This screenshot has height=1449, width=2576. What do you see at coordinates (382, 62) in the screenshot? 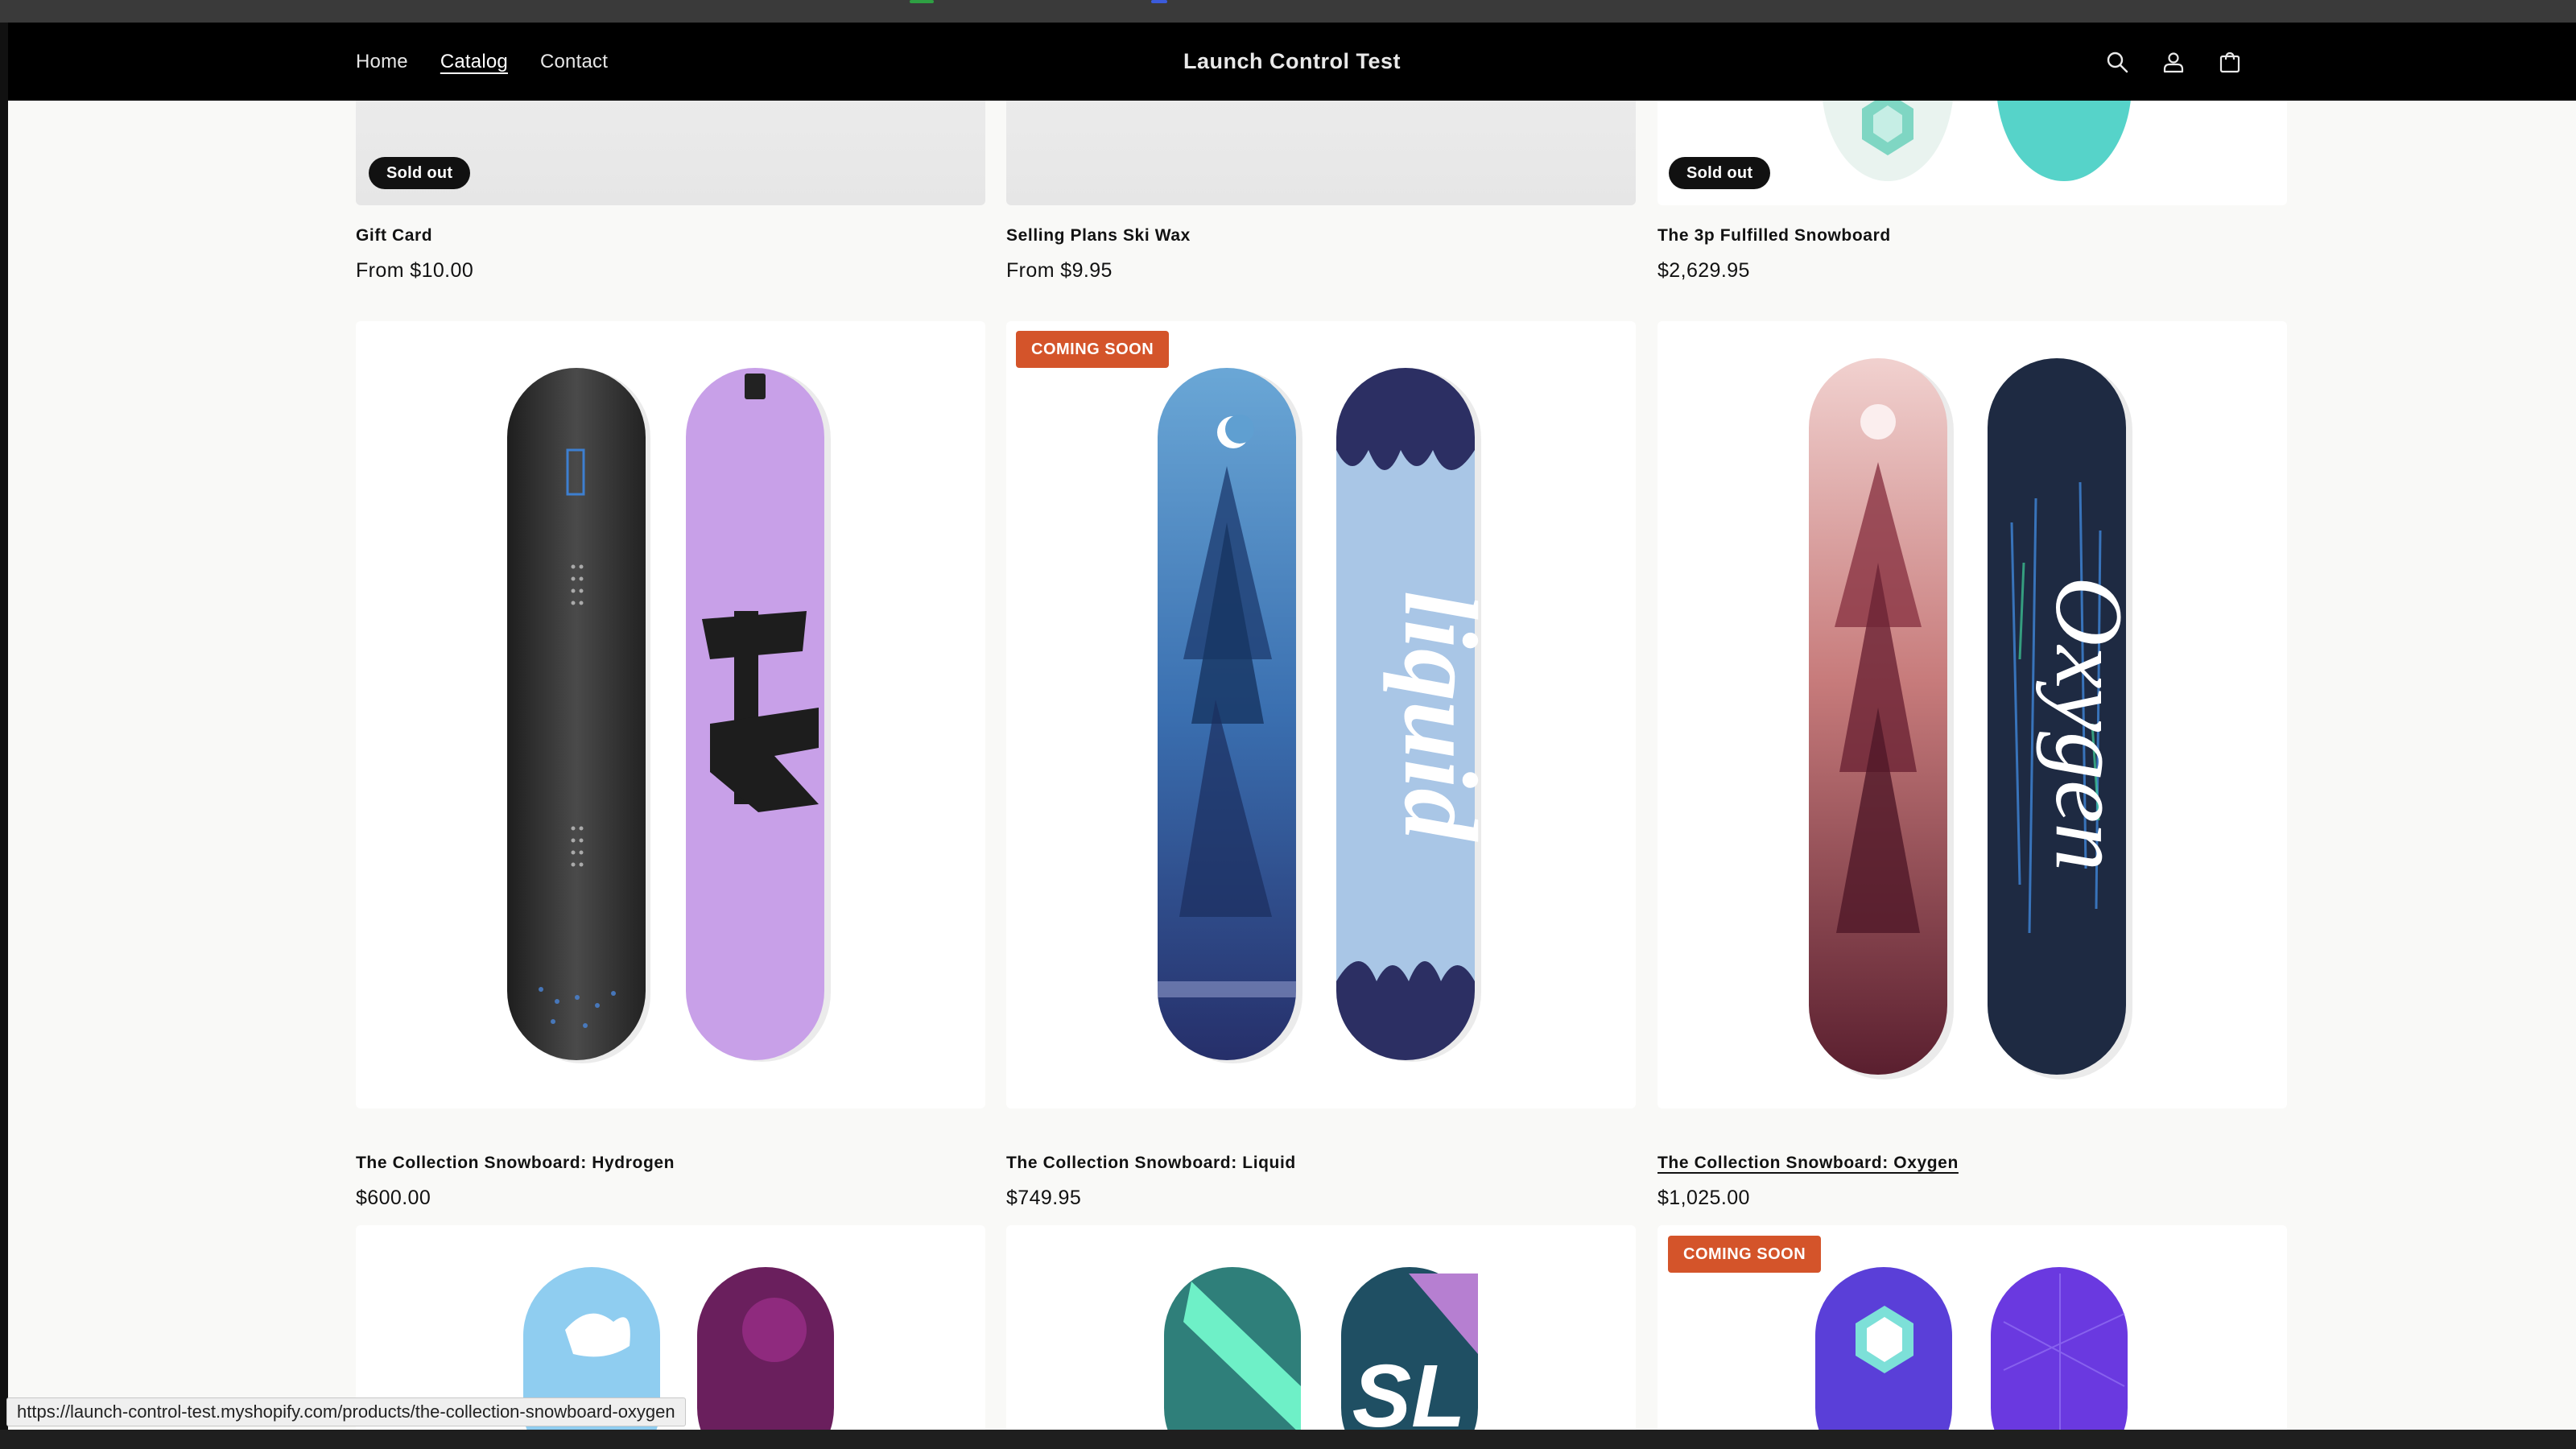
I see `nav-home: Home` at bounding box center [382, 62].